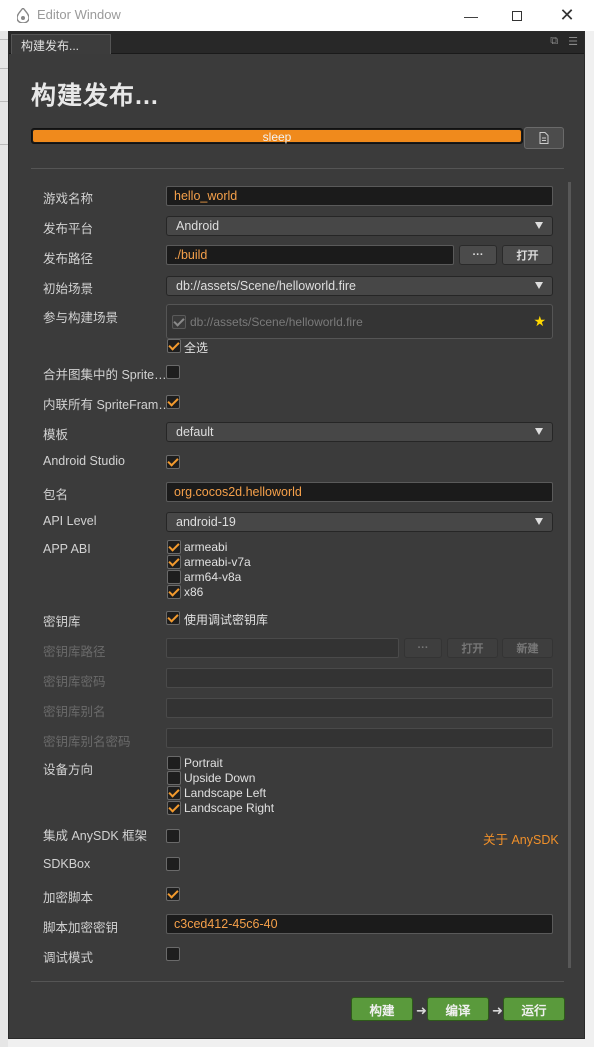 The image size is (594, 1047). I want to click on template-value: default, so click(195, 432).